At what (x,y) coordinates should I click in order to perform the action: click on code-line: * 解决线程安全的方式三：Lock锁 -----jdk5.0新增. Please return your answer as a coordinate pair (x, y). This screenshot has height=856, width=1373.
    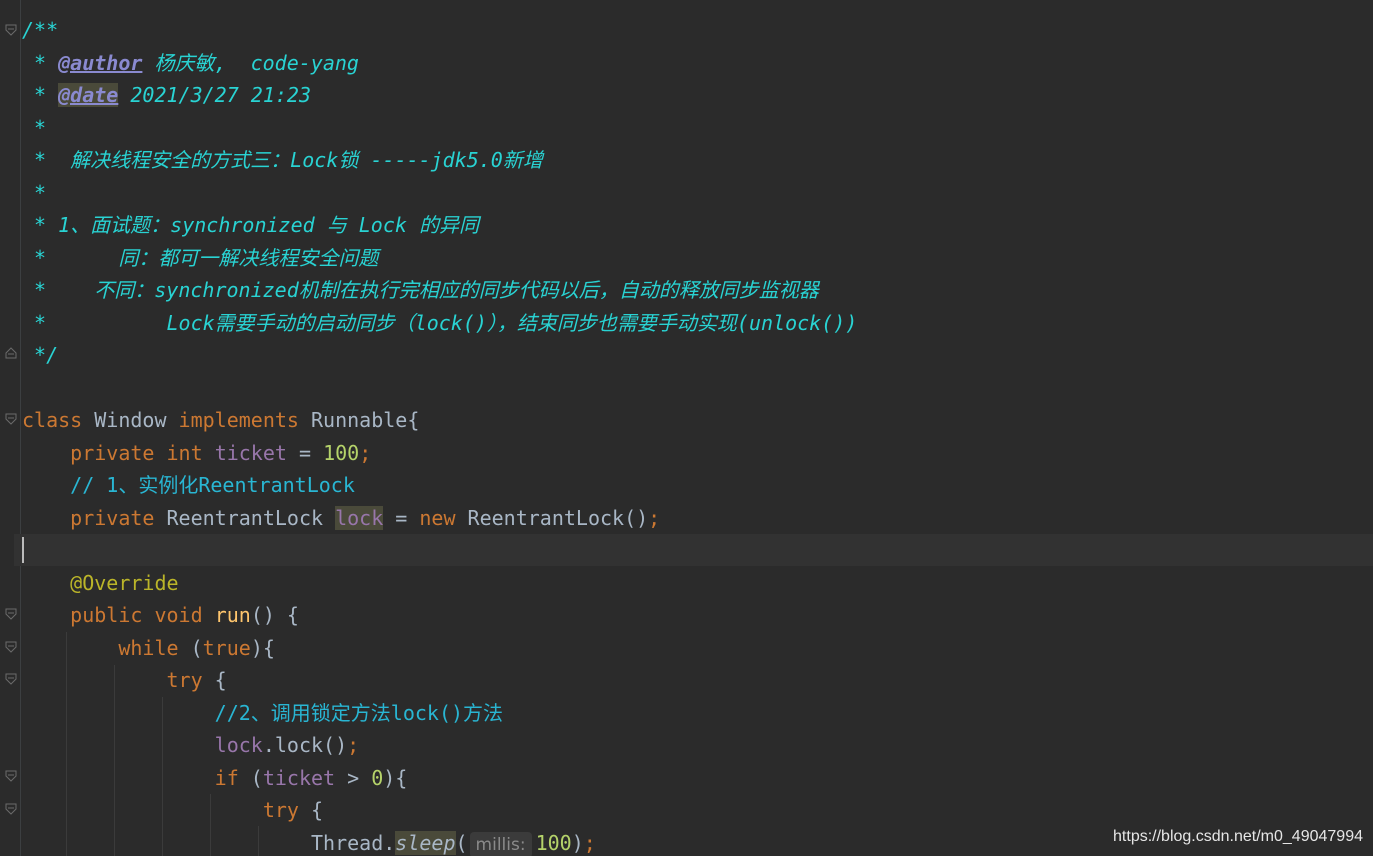
    Looking at the image, I should click on (697, 160).